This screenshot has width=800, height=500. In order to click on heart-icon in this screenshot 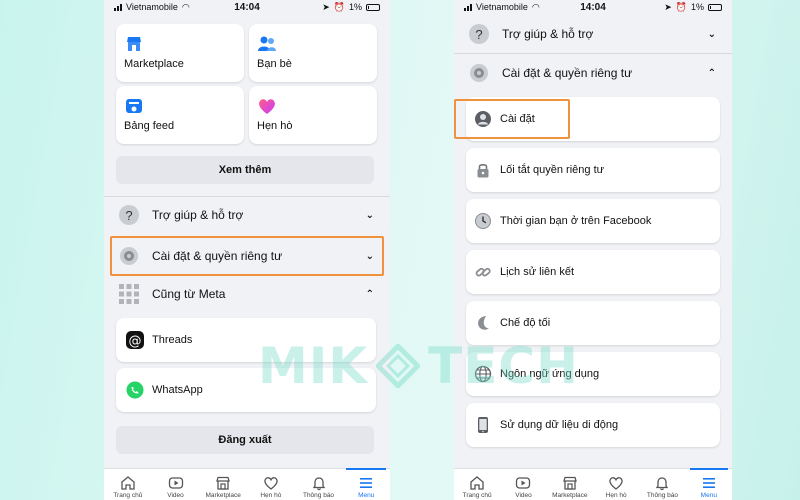, I will do `click(271, 483)`.